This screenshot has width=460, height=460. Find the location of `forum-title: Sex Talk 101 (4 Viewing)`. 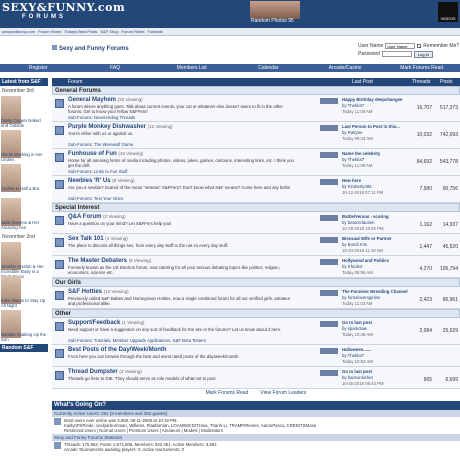

forum-title: Sex Talk 101 (4 Viewing) is located at coordinates (98, 239).